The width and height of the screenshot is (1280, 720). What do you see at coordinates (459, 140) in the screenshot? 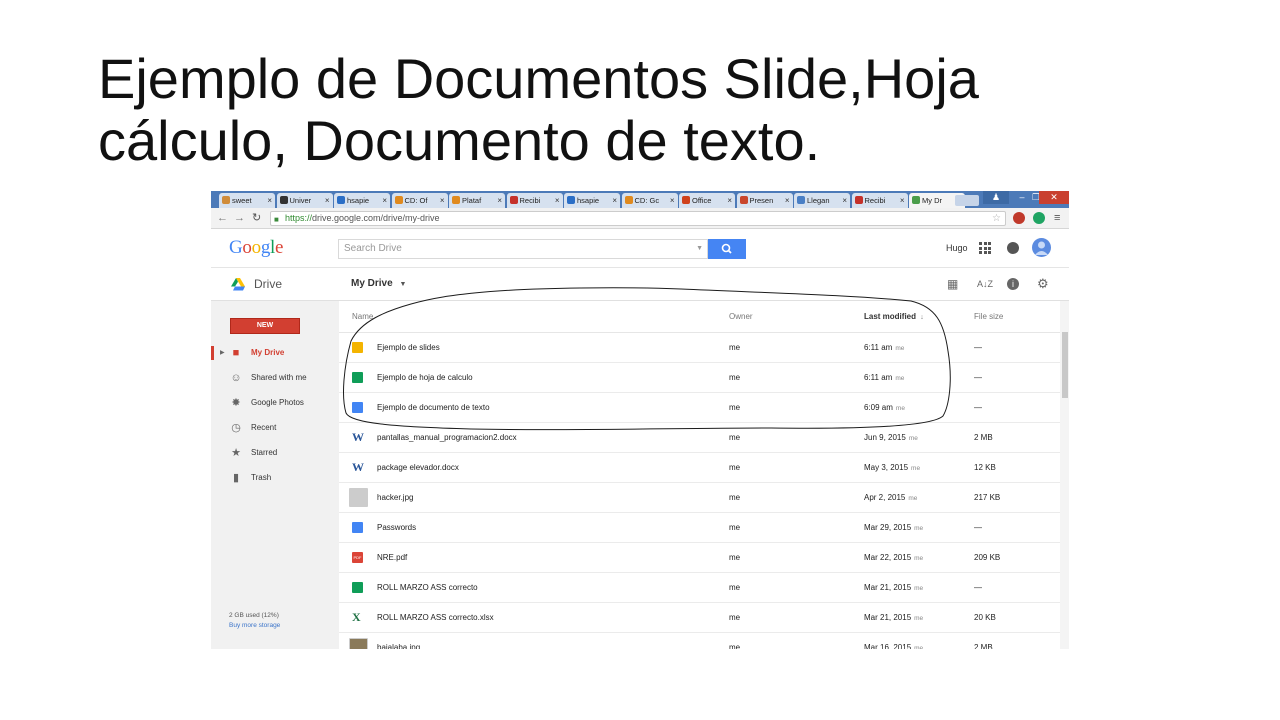
I see `slide-title-line-2: cálculo, Documento de texto.` at bounding box center [459, 140].